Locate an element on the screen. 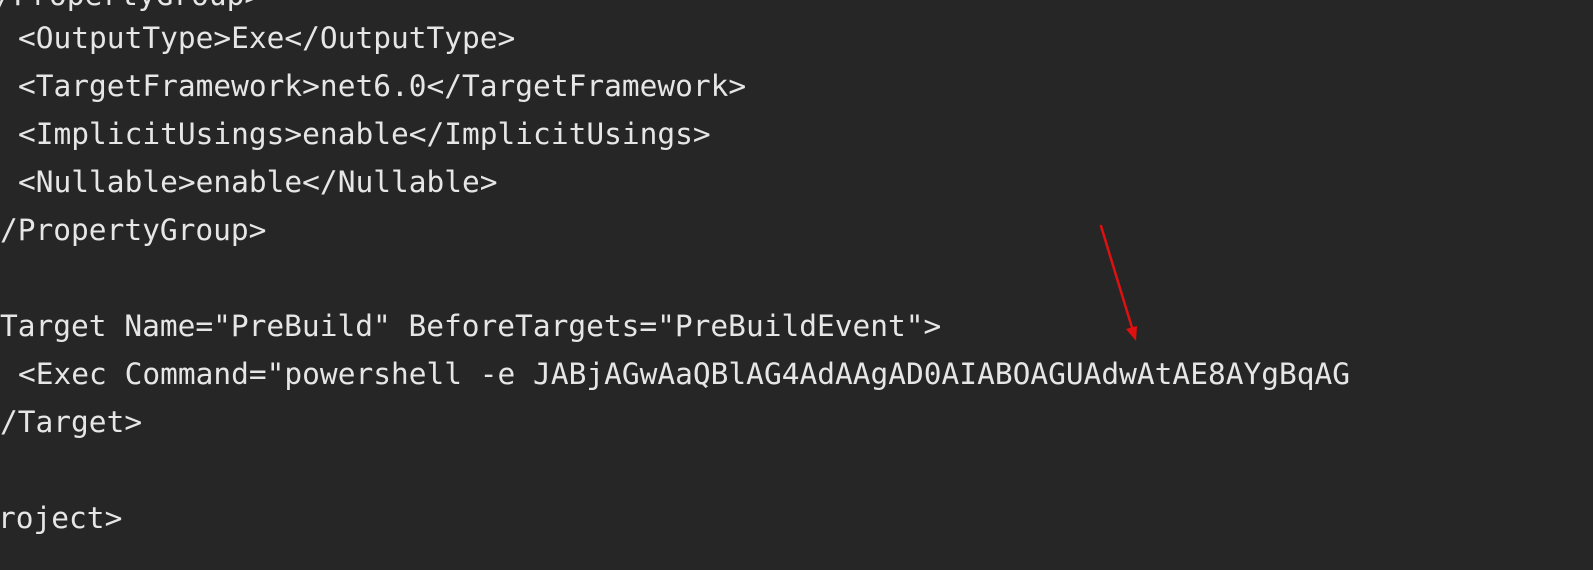 This screenshot has height=570, width=1593. code-line-6: /PropertyGroup> is located at coordinates (133, 230).